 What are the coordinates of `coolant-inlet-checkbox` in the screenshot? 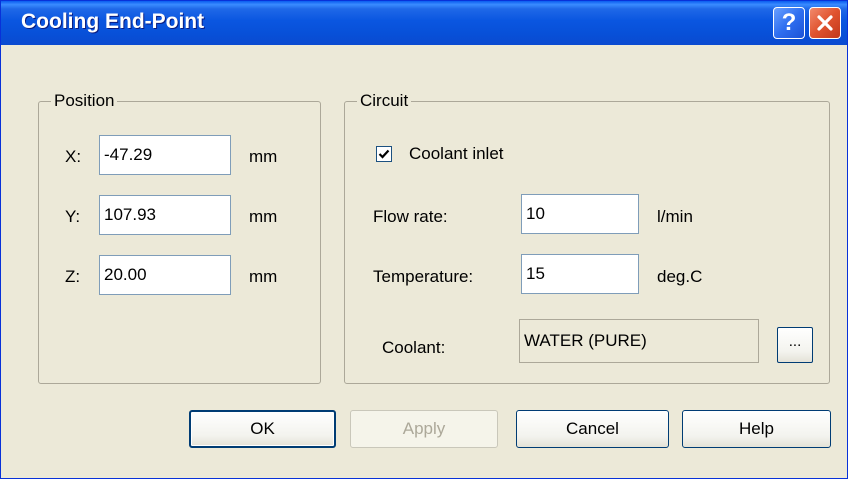 It's located at (384, 154).